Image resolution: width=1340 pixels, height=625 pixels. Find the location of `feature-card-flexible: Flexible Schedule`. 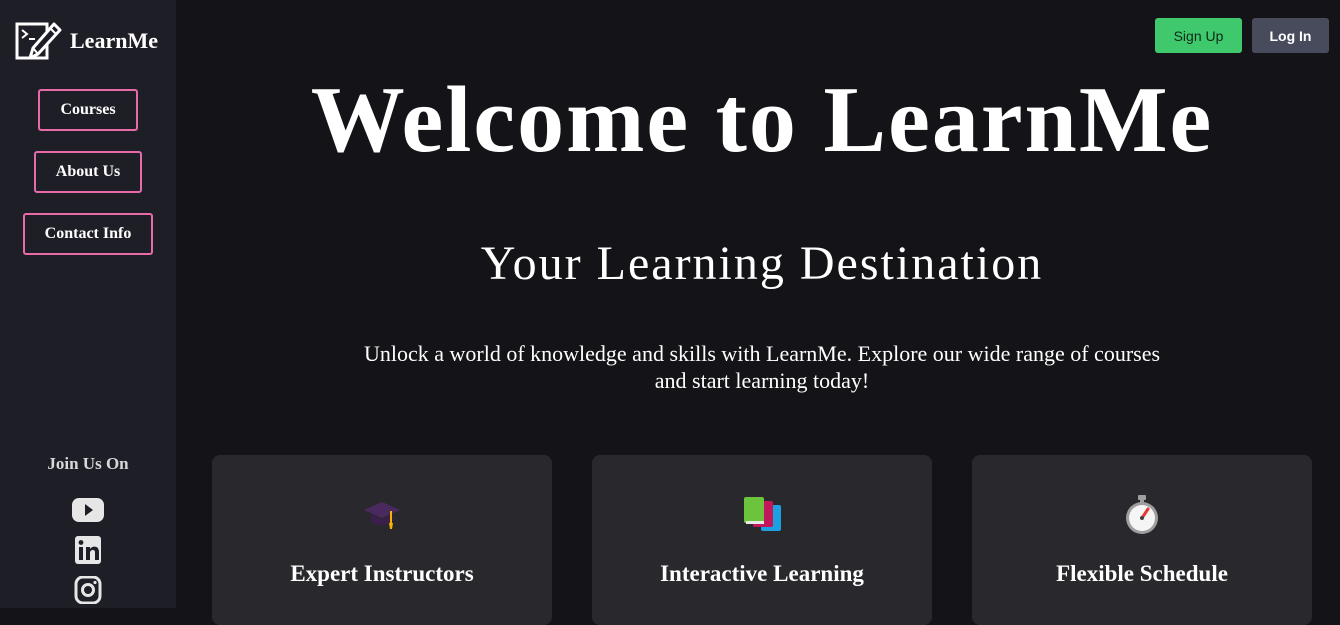

feature-card-flexible: Flexible Schedule is located at coordinates (1142, 540).